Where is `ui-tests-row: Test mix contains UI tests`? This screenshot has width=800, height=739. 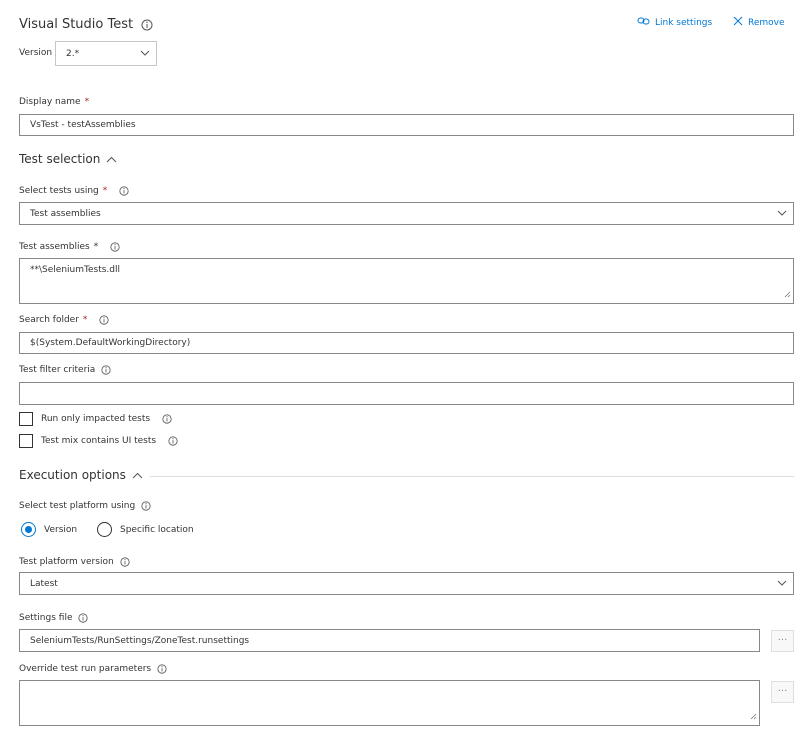
ui-tests-row: Test mix contains UI tests is located at coordinates (98, 441).